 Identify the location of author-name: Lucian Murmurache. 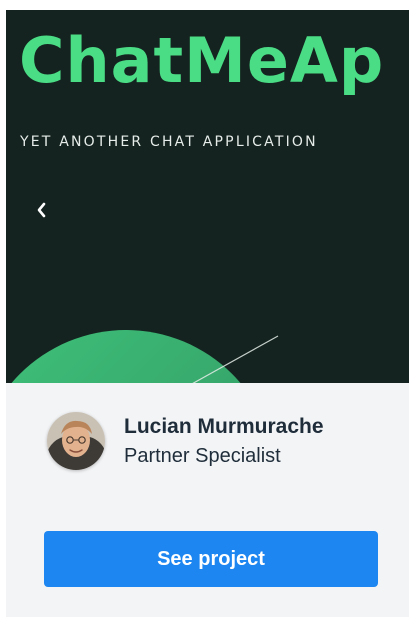
(224, 426).